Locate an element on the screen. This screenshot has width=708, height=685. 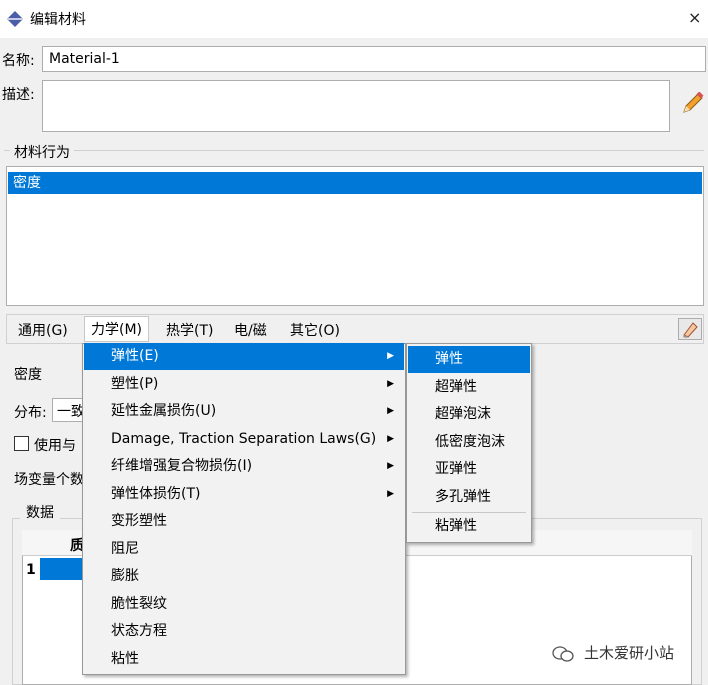
mechanical-menu-item: 状态方程 is located at coordinates (244, 631).